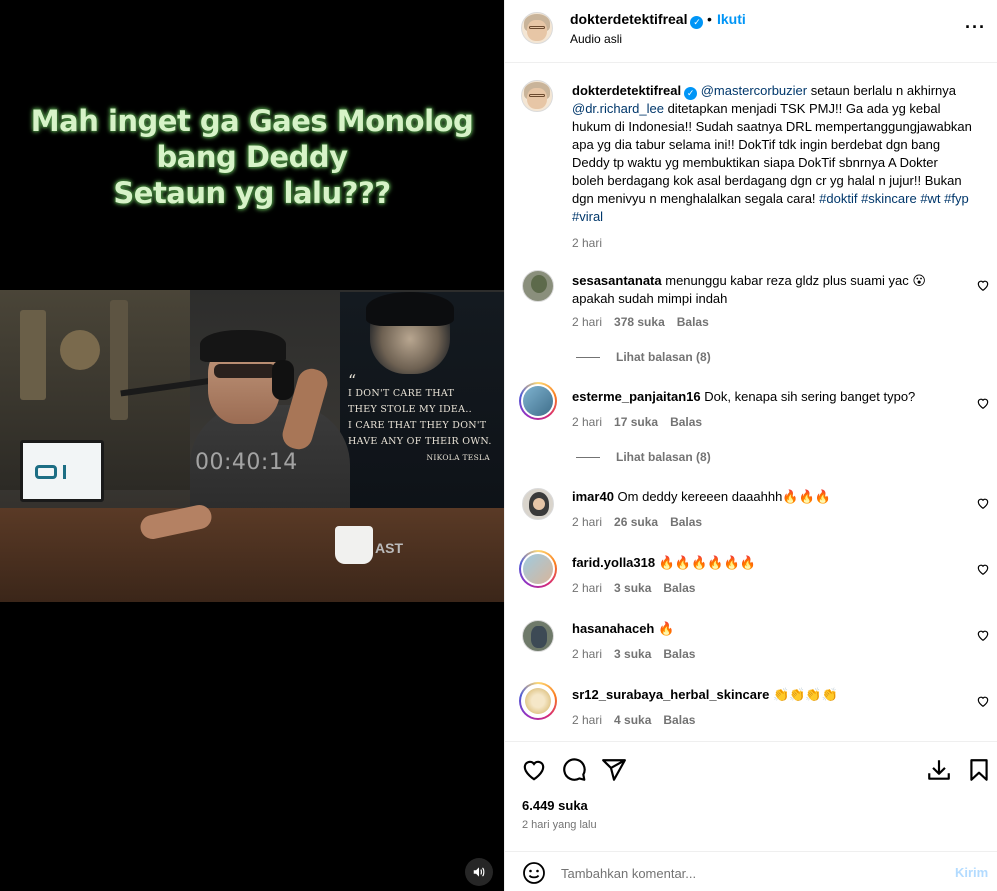  Describe the element at coordinates (593, 496) in the screenshot. I see `commenter-username: imar40` at that location.